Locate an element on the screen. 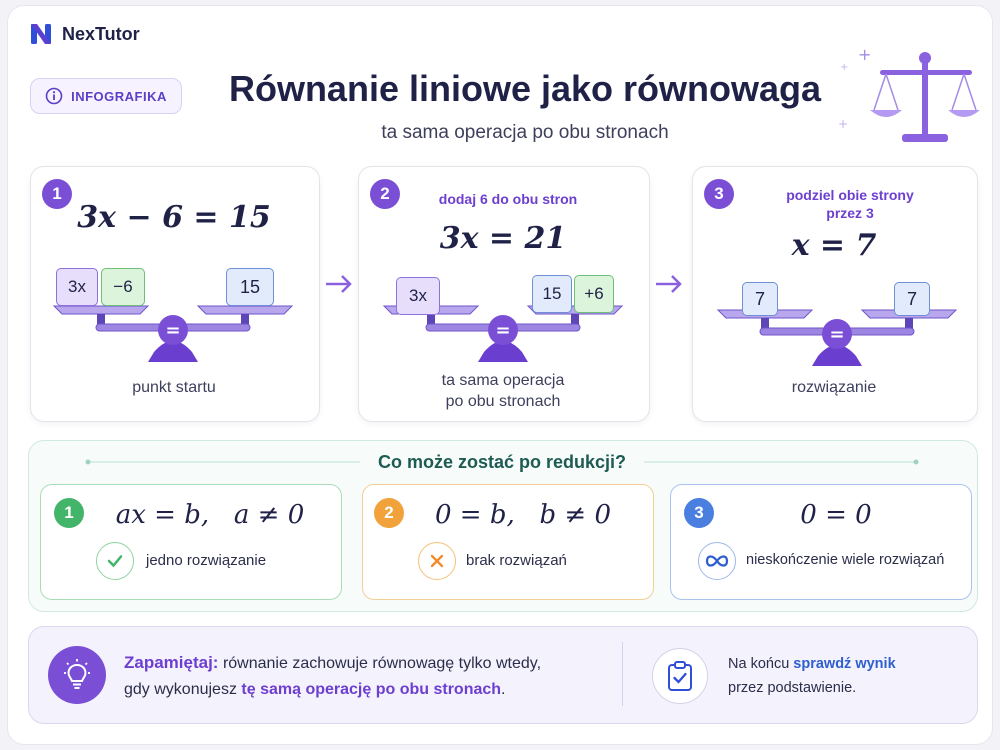 The image size is (1000, 750). step-operation-2: dodaj 6 do obu stron is located at coordinates (508, 199).